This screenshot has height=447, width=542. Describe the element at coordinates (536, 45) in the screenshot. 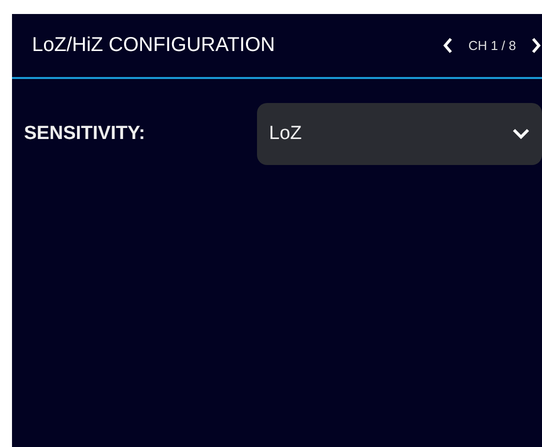

I see `next-icon` at that location.